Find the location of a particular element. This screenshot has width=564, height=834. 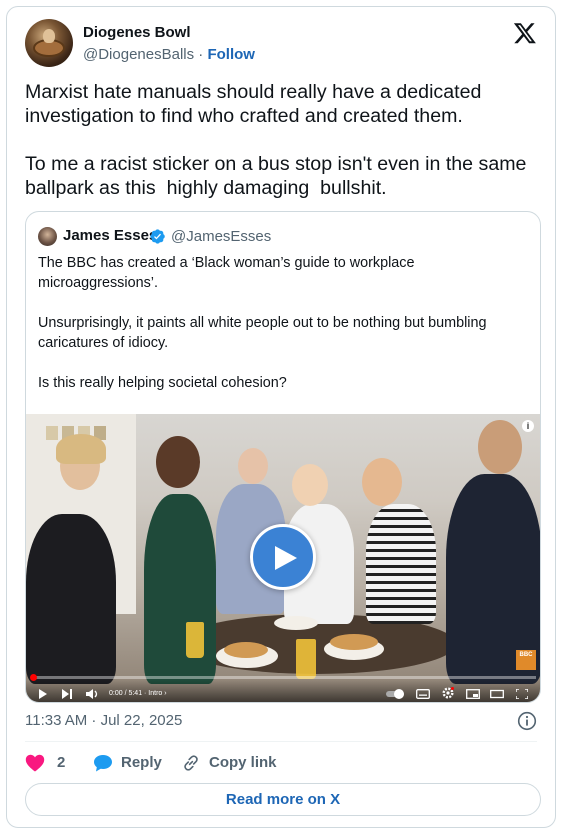

x-logo-icon is located at coordinates (525, 33).